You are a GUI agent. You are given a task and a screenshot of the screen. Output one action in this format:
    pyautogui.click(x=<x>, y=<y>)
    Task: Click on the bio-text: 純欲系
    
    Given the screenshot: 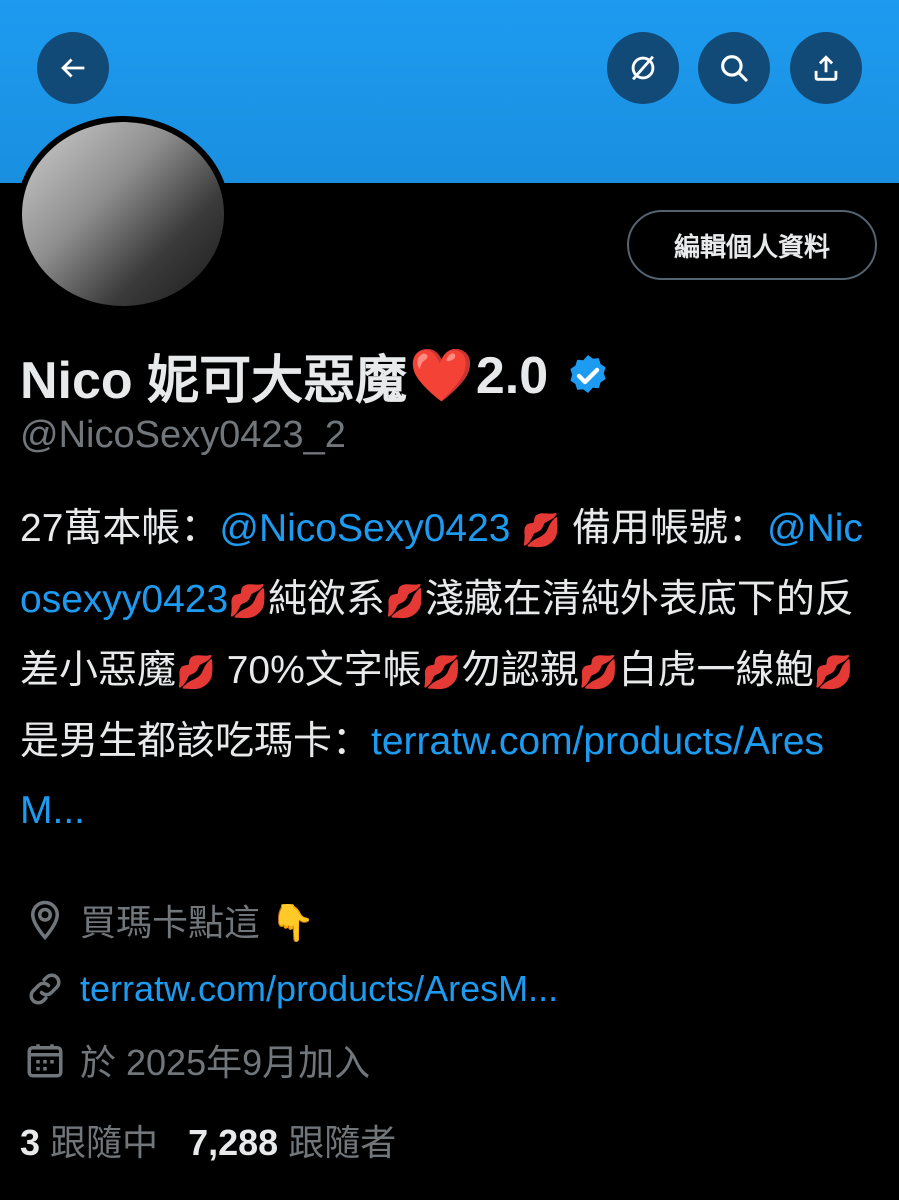 What is the action you would take?
    pyautogui.click(x=326, y=599)
    